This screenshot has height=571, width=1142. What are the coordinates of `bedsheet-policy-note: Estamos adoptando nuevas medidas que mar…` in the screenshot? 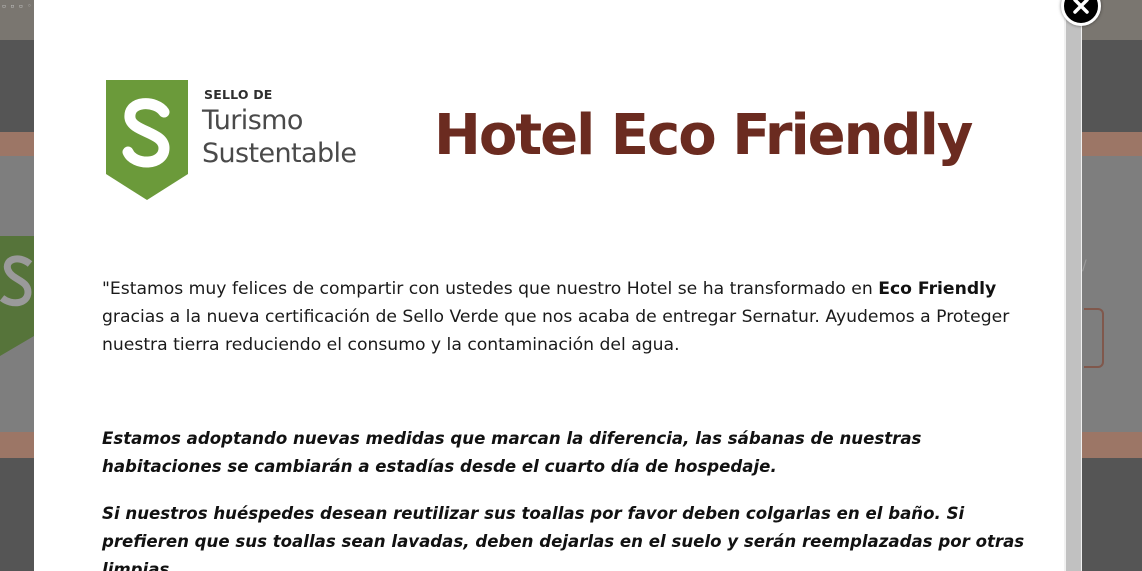 It's located at (512, 452).